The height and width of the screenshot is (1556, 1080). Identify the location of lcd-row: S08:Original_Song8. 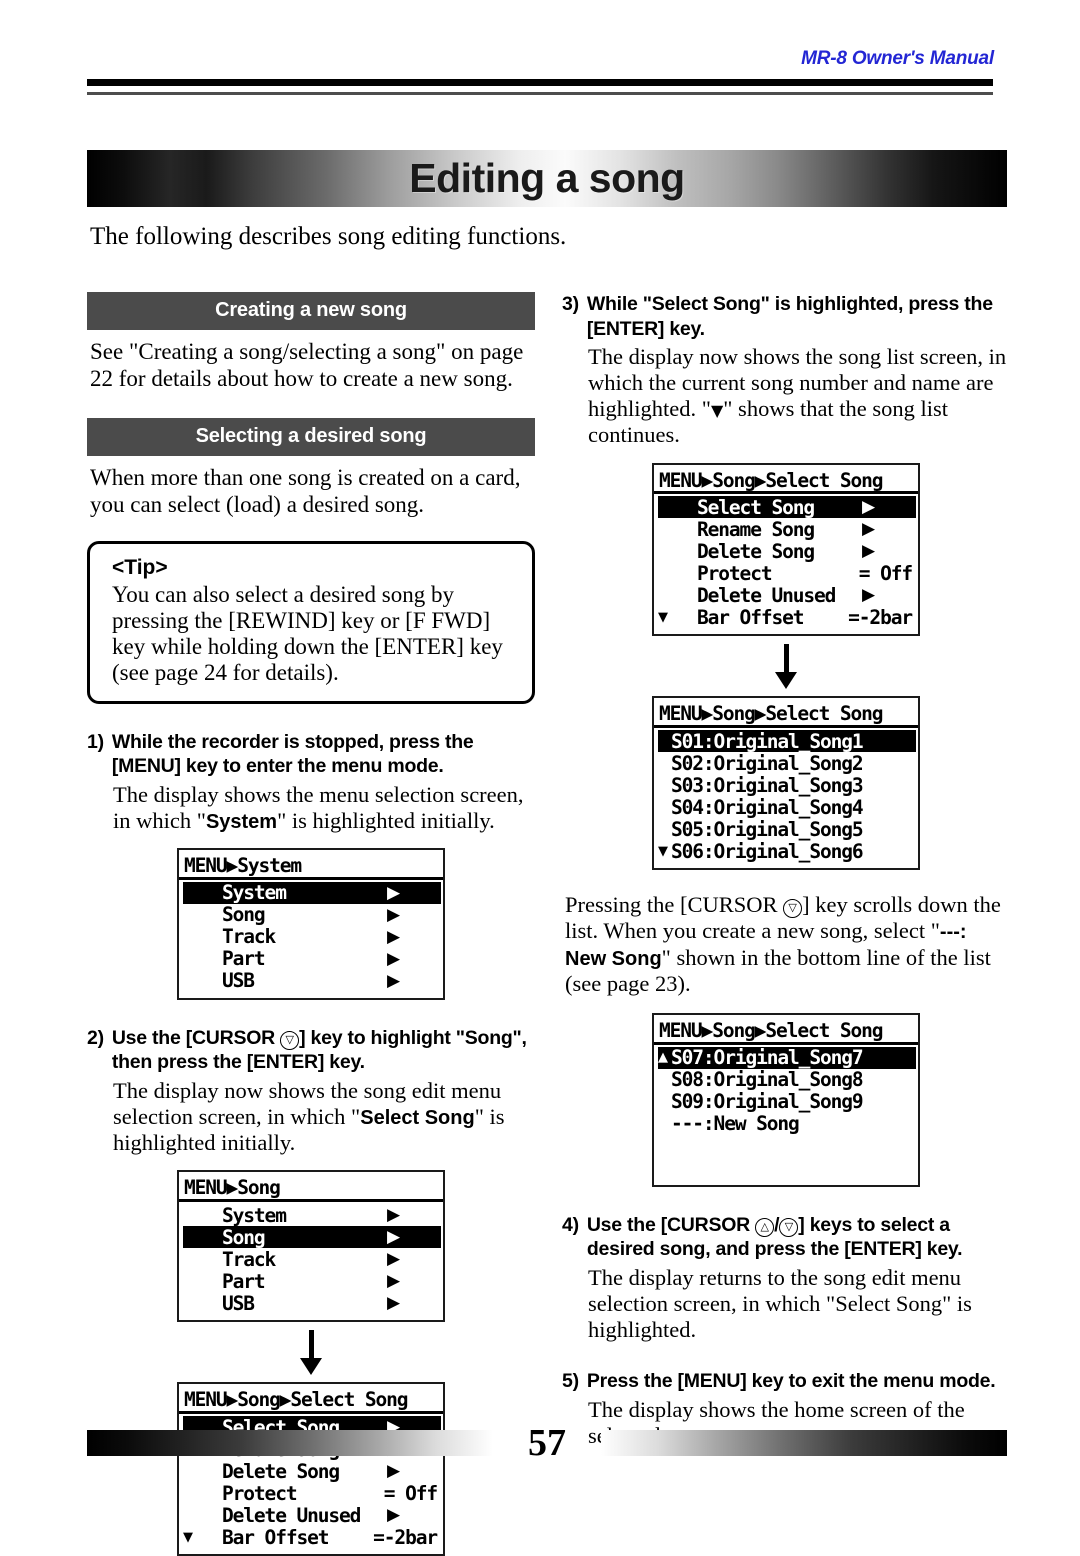
(786, 1079).